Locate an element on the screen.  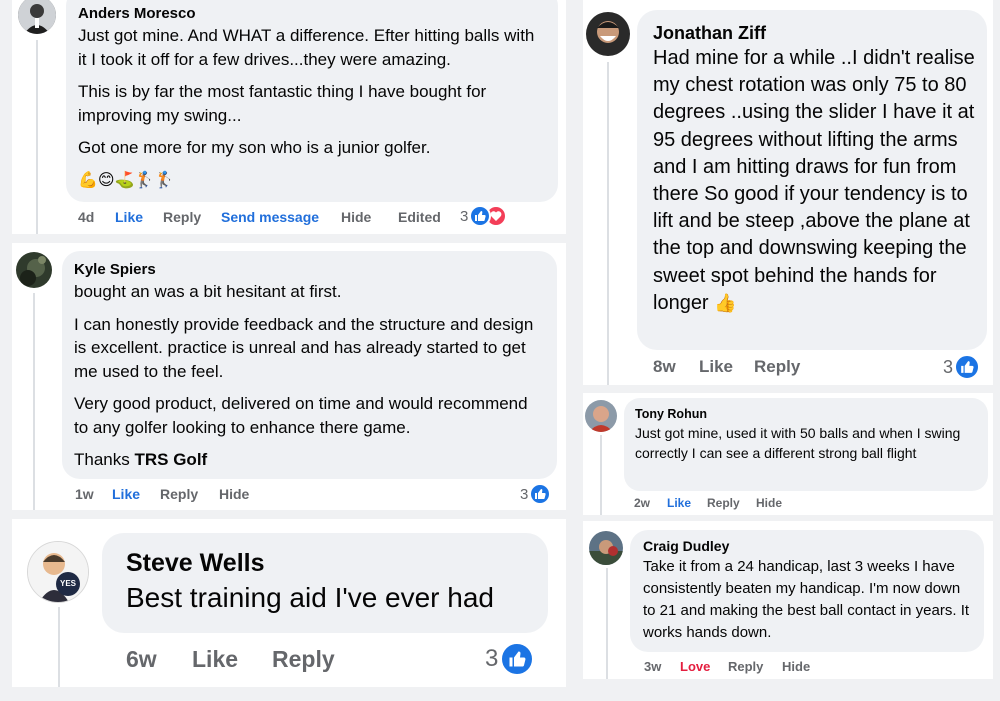
thanks-text: Thanks is located at coordinates (104, 459).